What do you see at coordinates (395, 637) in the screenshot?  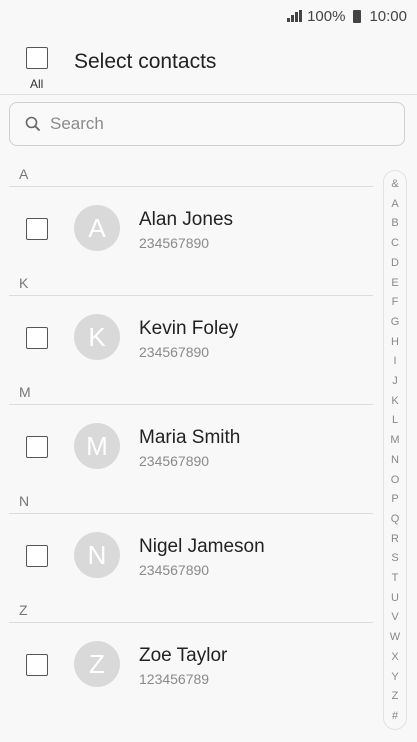 I see `index-letter: W` at bounding box center [395, 637].